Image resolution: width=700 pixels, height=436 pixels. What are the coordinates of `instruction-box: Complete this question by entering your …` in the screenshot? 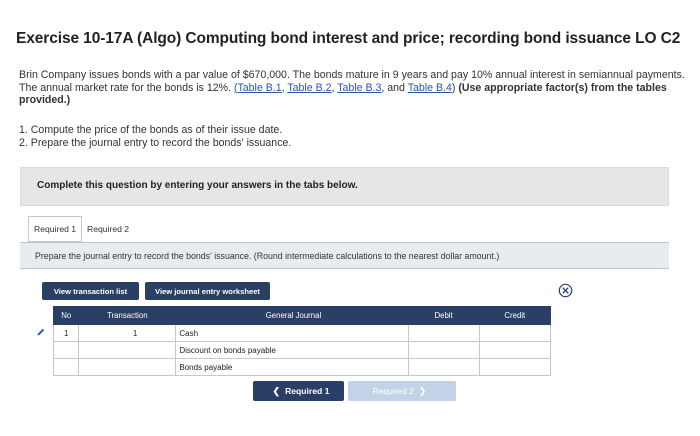 It's located at (344, 186).